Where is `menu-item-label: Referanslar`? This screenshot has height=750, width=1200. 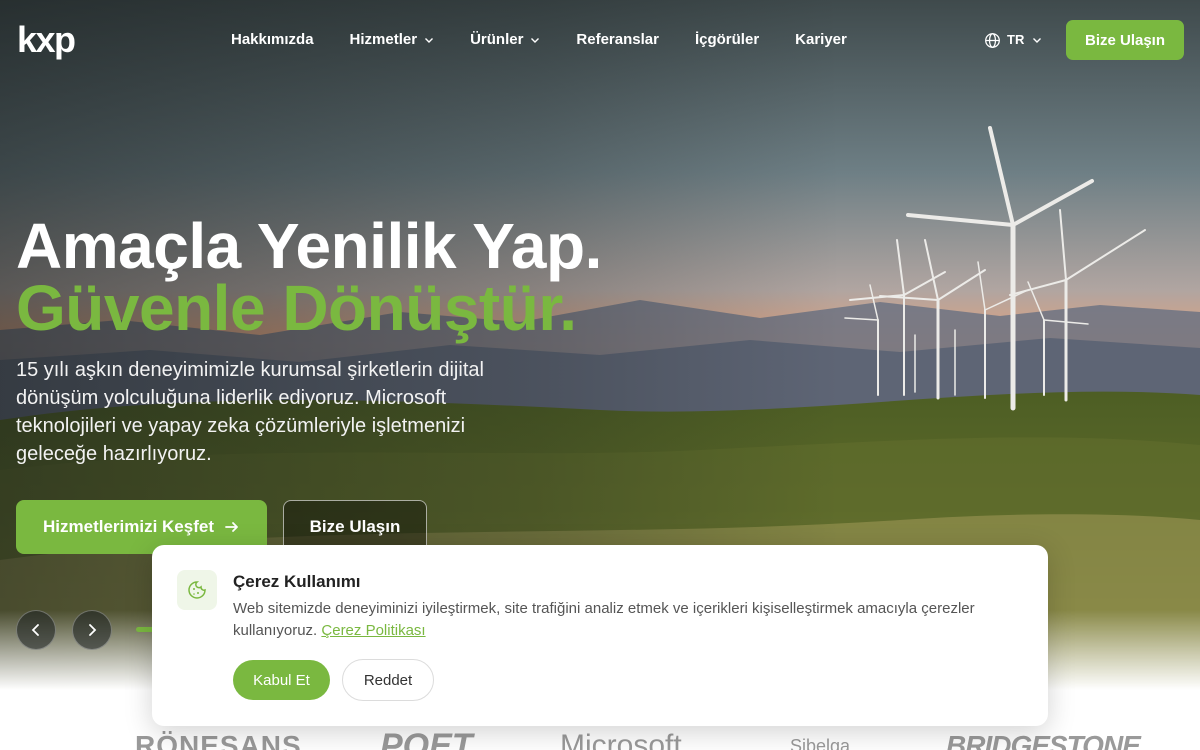
menu-item-label: Referanslar is located at coordinates (617, 39).